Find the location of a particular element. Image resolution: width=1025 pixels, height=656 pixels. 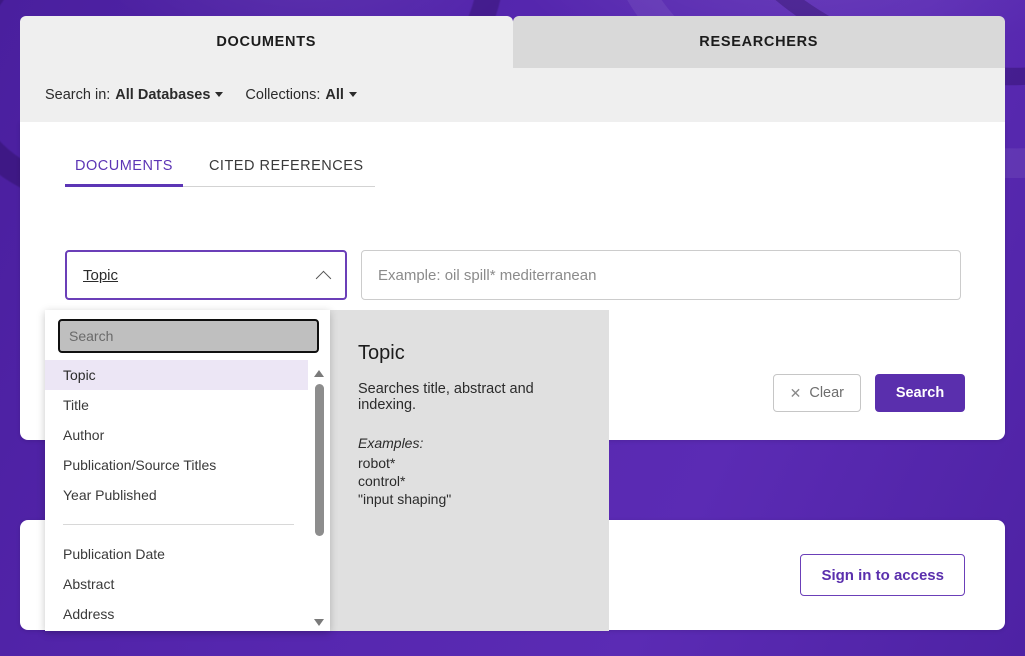

subtab-documents-label: DOCUMENTS is located at coordinates (124, 166).